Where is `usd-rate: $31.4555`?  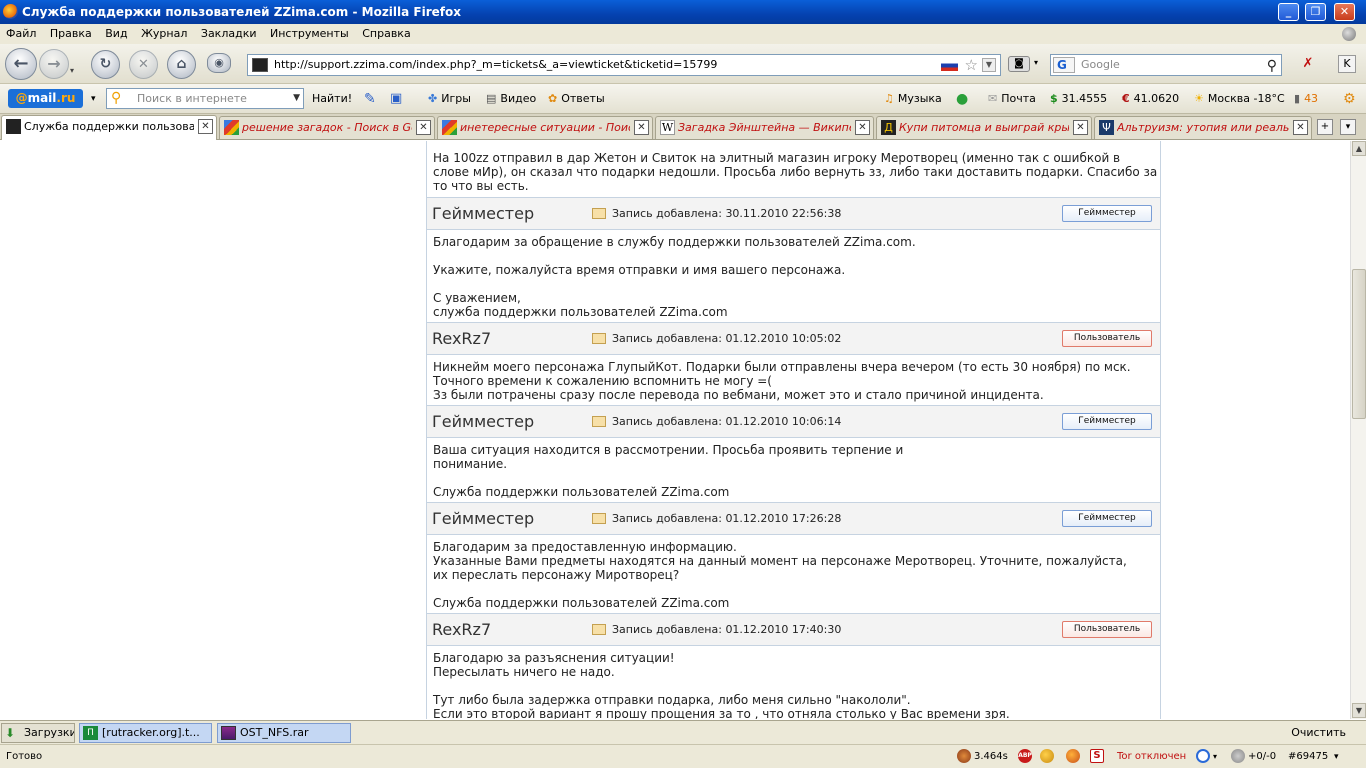
usd-rate: $31.4555 is located at coordinates (1078, 99).